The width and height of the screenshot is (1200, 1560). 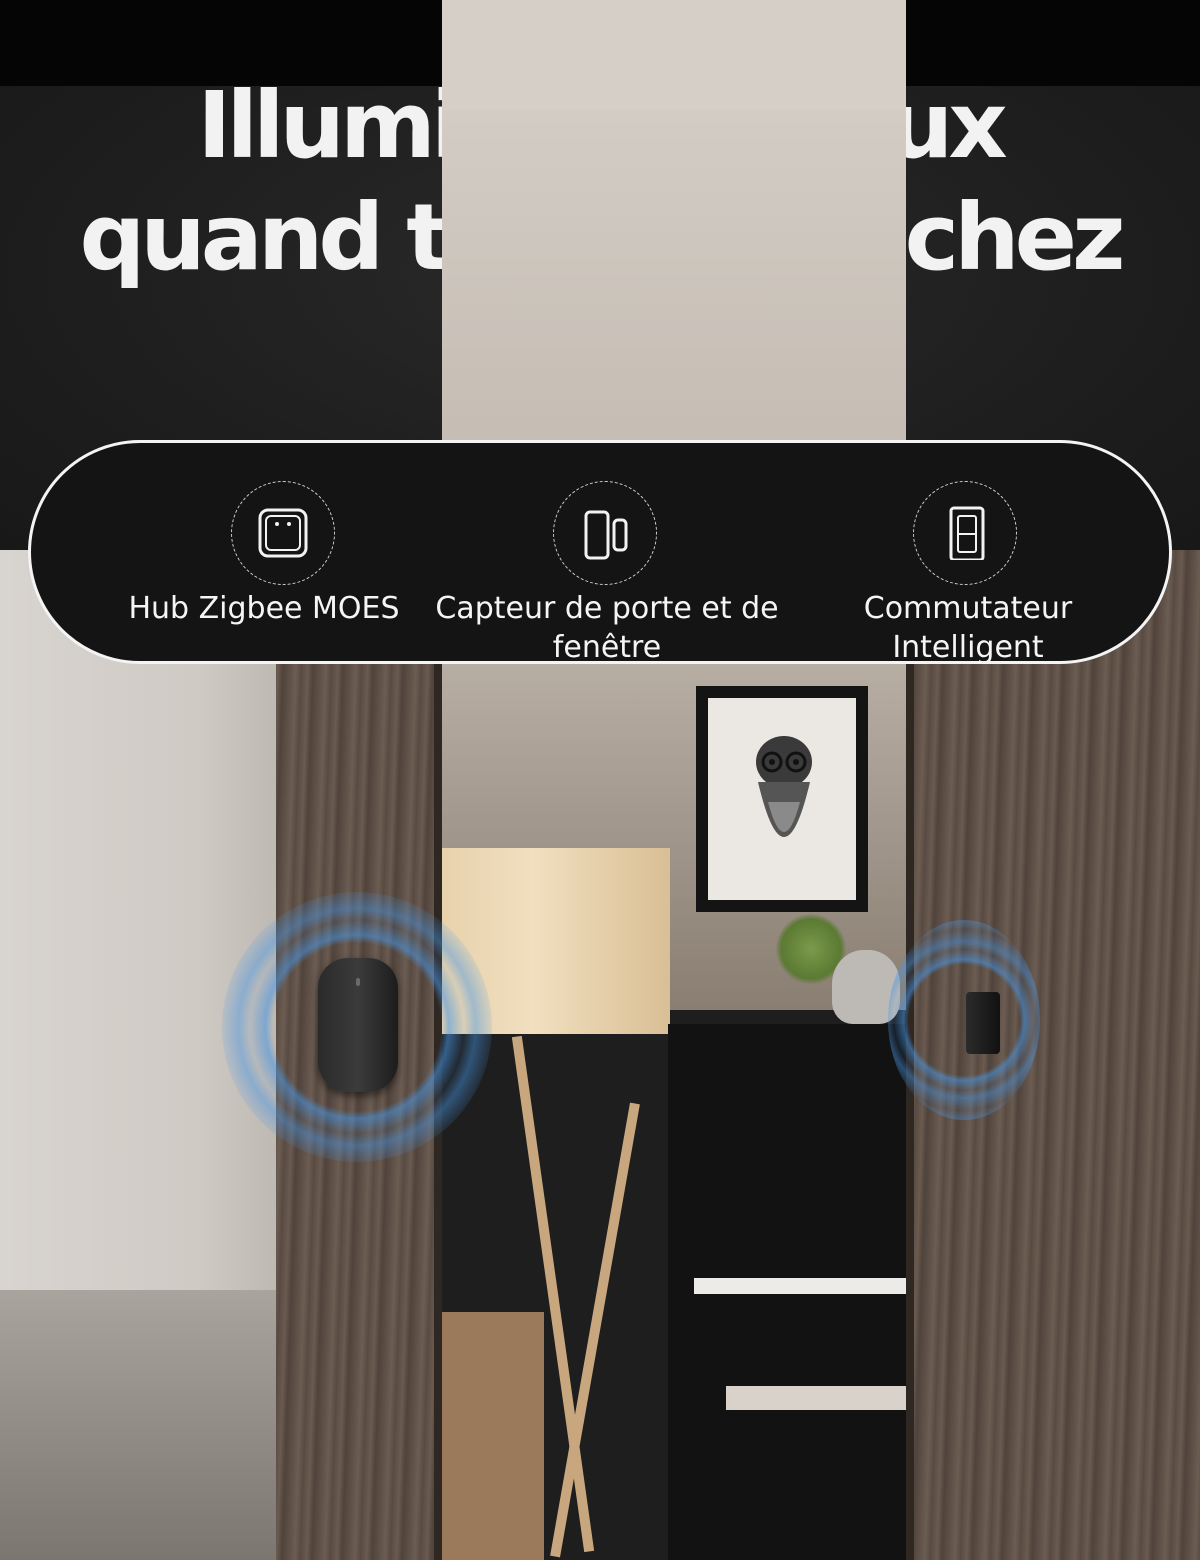 What do you see at coordinates (967, 533) in the screenshot?
I see `smart-switch-icon` at bounding box center [967, 533].